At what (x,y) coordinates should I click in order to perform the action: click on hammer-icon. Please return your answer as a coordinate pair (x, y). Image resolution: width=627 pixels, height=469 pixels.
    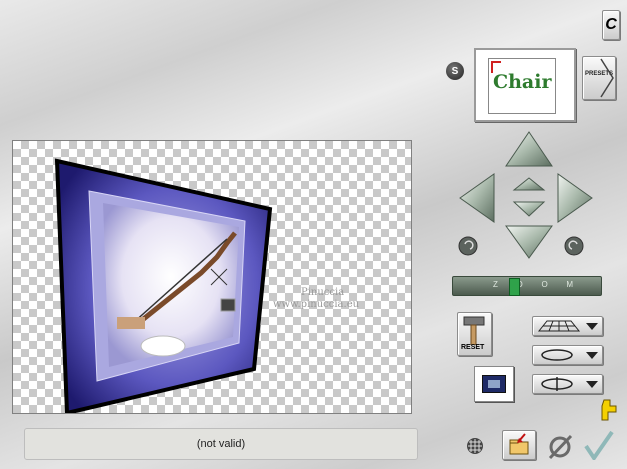
    Looking at the image, I should click on (474, 330).